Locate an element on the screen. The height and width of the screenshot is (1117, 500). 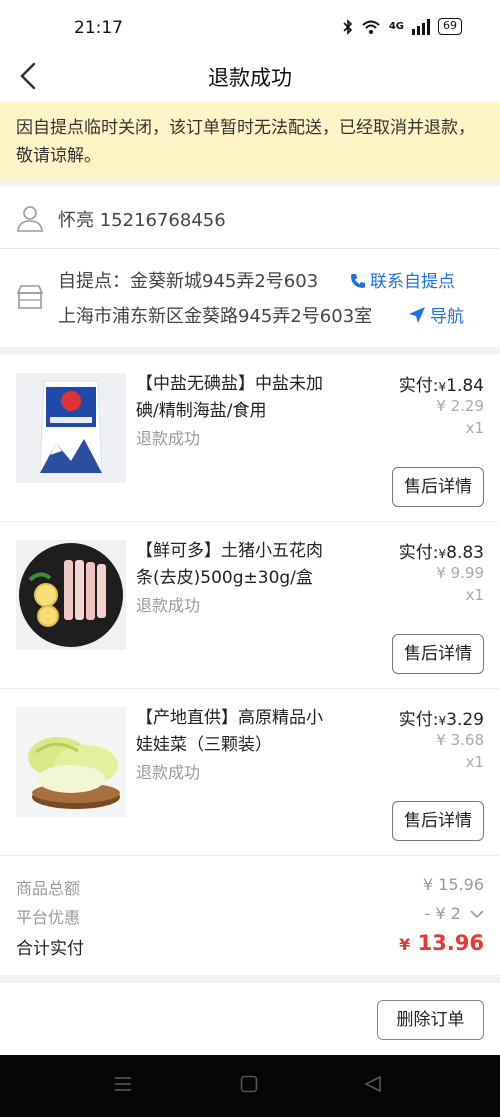
original-price: ¥ 2.29 is located at coordinates (460, 406).